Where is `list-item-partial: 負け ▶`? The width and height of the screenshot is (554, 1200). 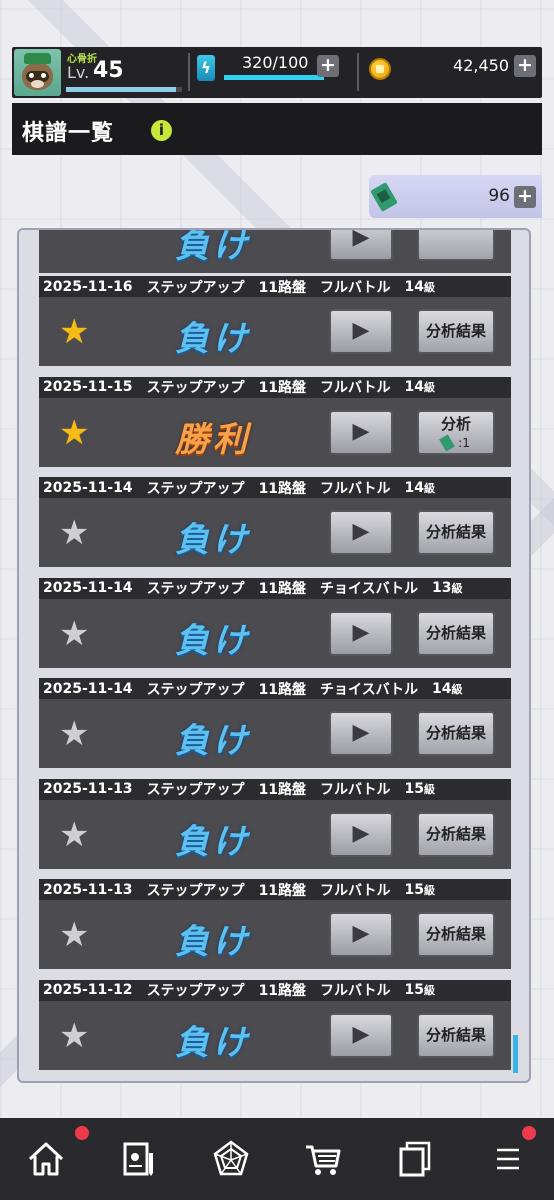
list-item-partial: 負け ▶ is located at coordinates (275, 251).